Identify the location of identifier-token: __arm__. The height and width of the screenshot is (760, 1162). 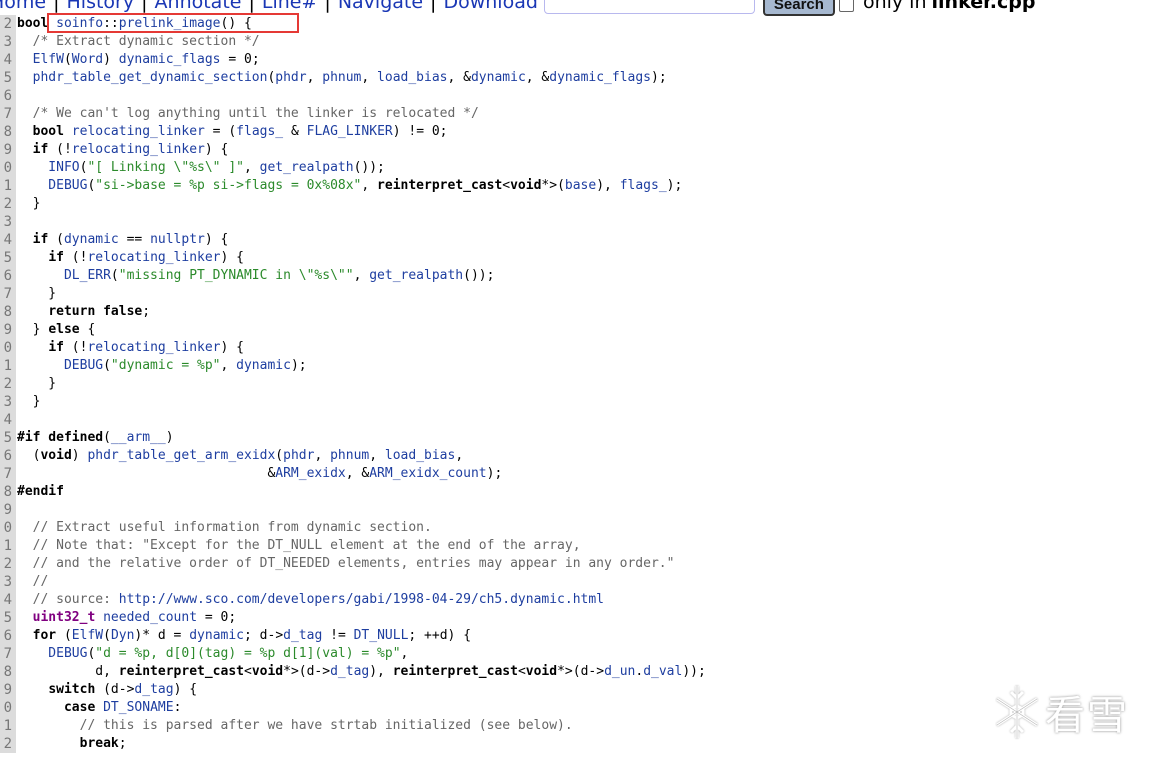
(138, 437).